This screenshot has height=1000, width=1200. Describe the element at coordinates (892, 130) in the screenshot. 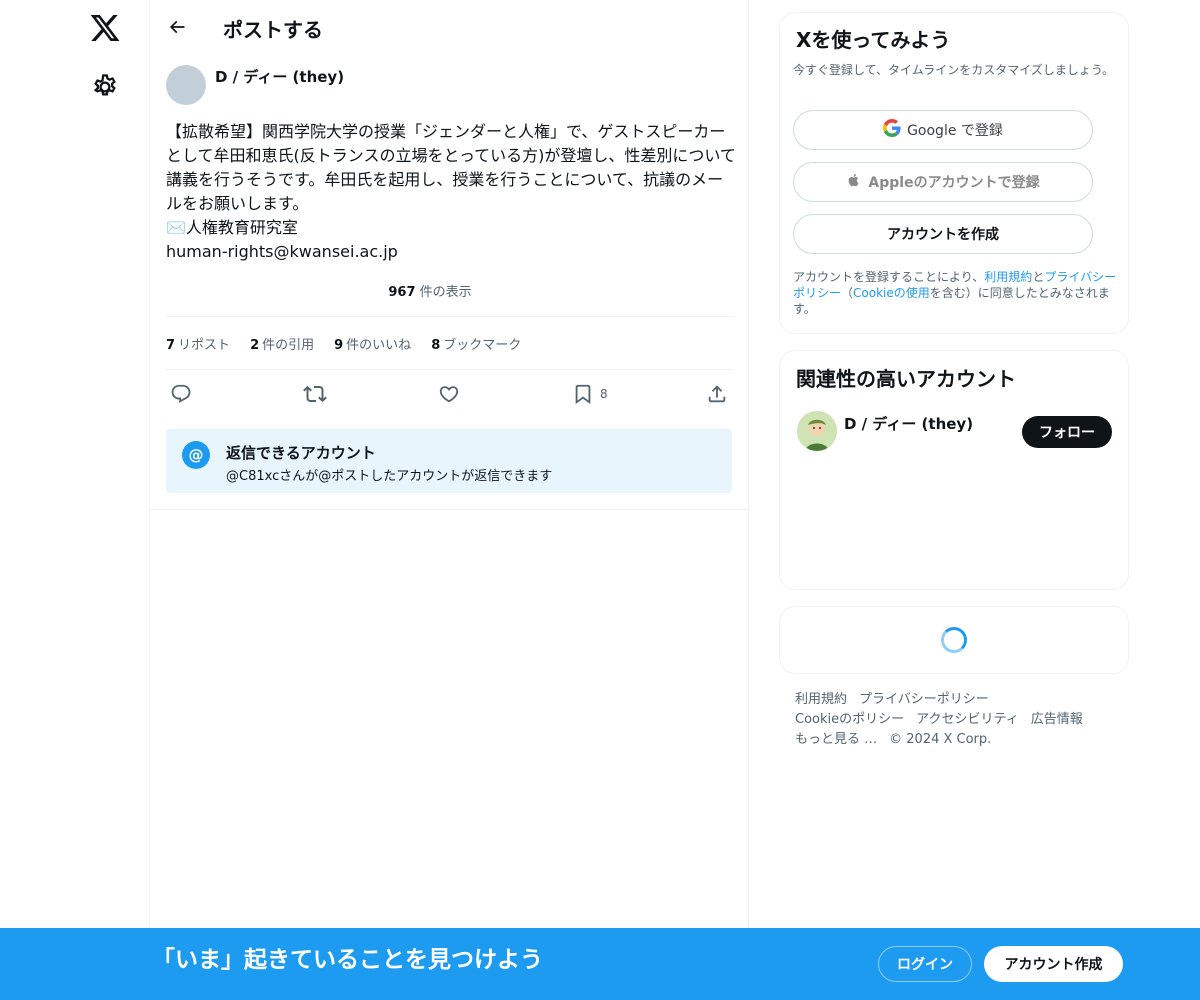

I see `google-logo-icon` at that location.